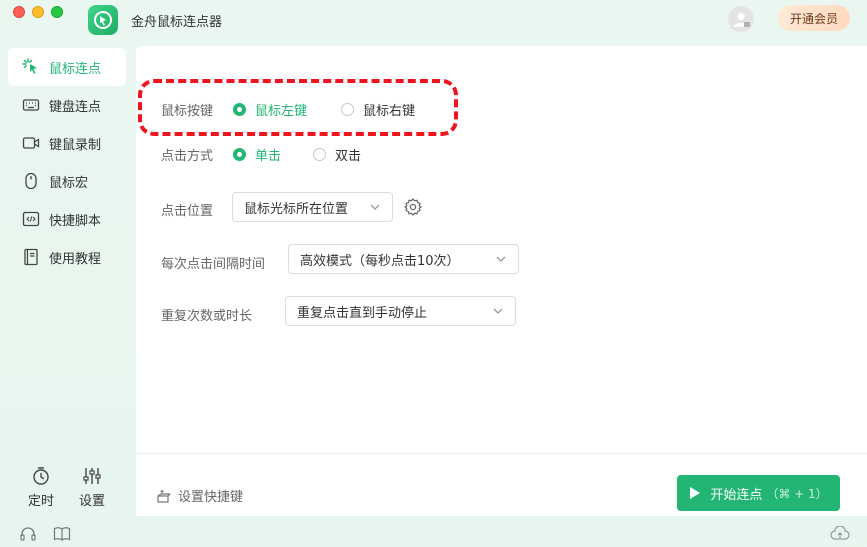  What do you see at coordinates (92, 476) in the screenshot?
I see `sliders-icon` at bounding box center [92, 476].